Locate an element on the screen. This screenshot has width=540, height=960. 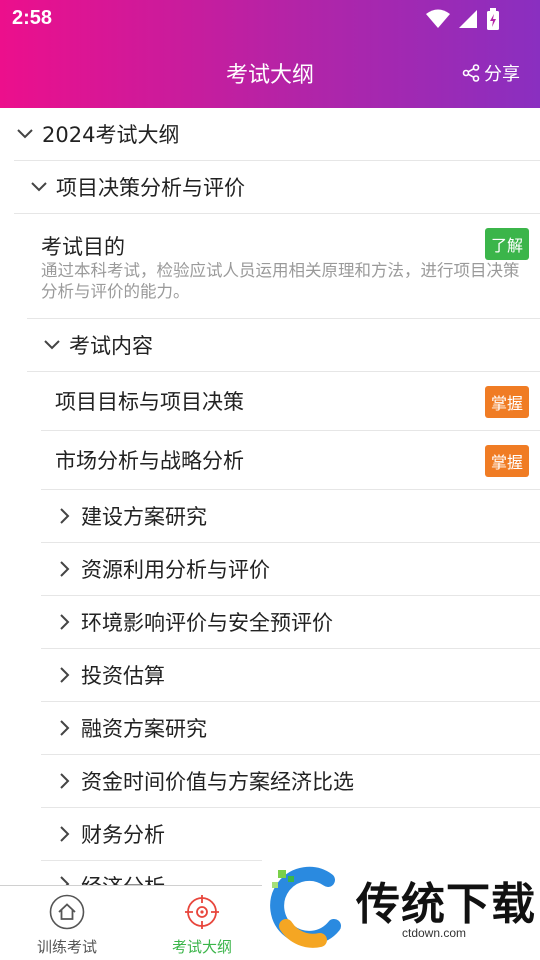
watermark: 传统下载 ctdown.com is located at coordinates (401, 909).